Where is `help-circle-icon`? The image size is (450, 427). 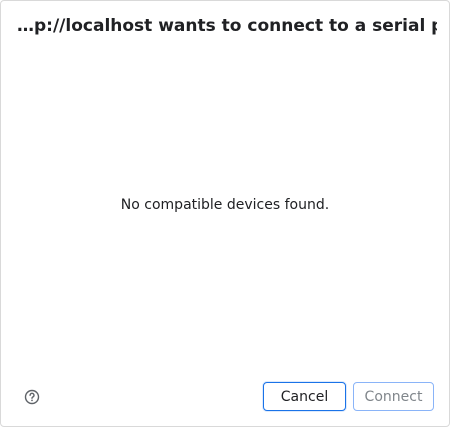 help-circle-icon is located at coordinates (32, 397).